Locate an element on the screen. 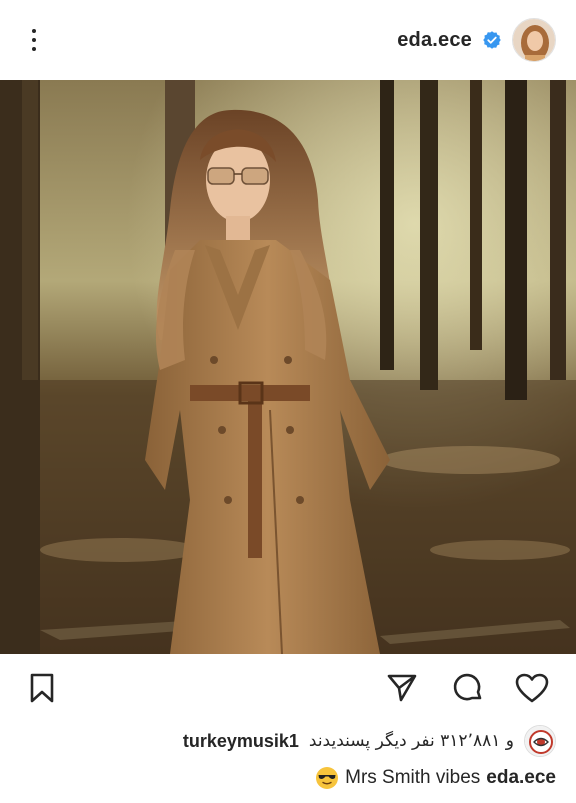 This screenshot has width=576, height=803. author-username: eda.ece is located at coordinates (434, 40).